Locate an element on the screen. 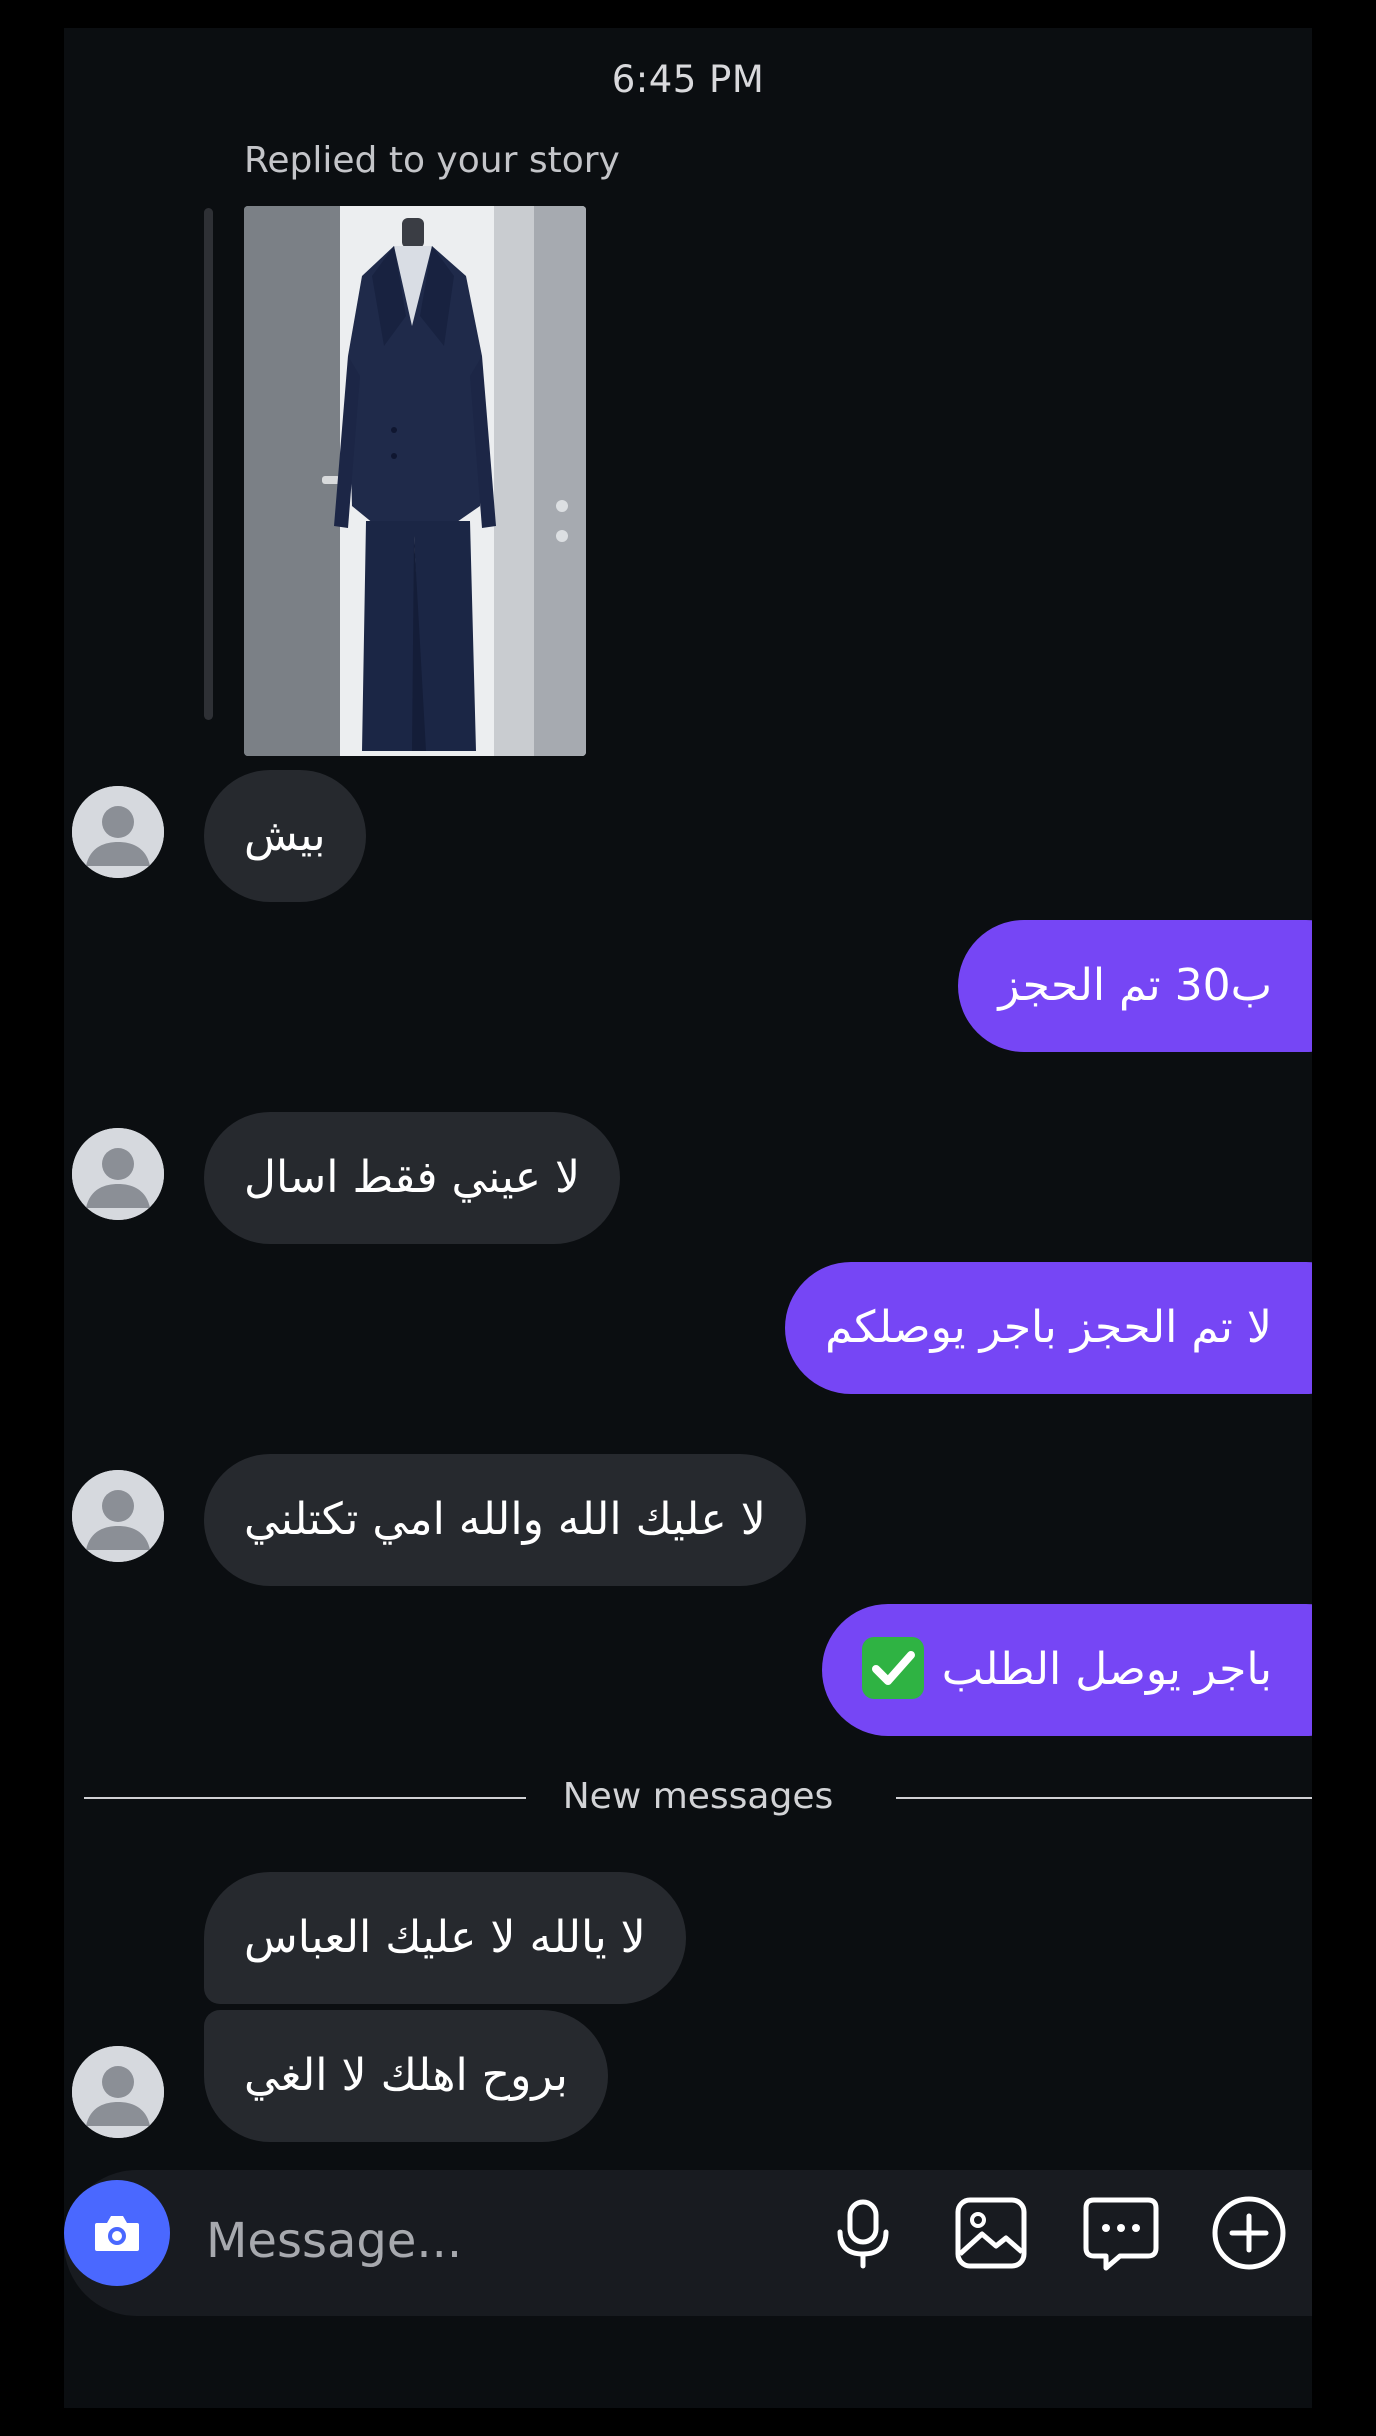 This screenshot has width=1376, height=2436. reply-quote-bar is located at coordinates (208, 464).